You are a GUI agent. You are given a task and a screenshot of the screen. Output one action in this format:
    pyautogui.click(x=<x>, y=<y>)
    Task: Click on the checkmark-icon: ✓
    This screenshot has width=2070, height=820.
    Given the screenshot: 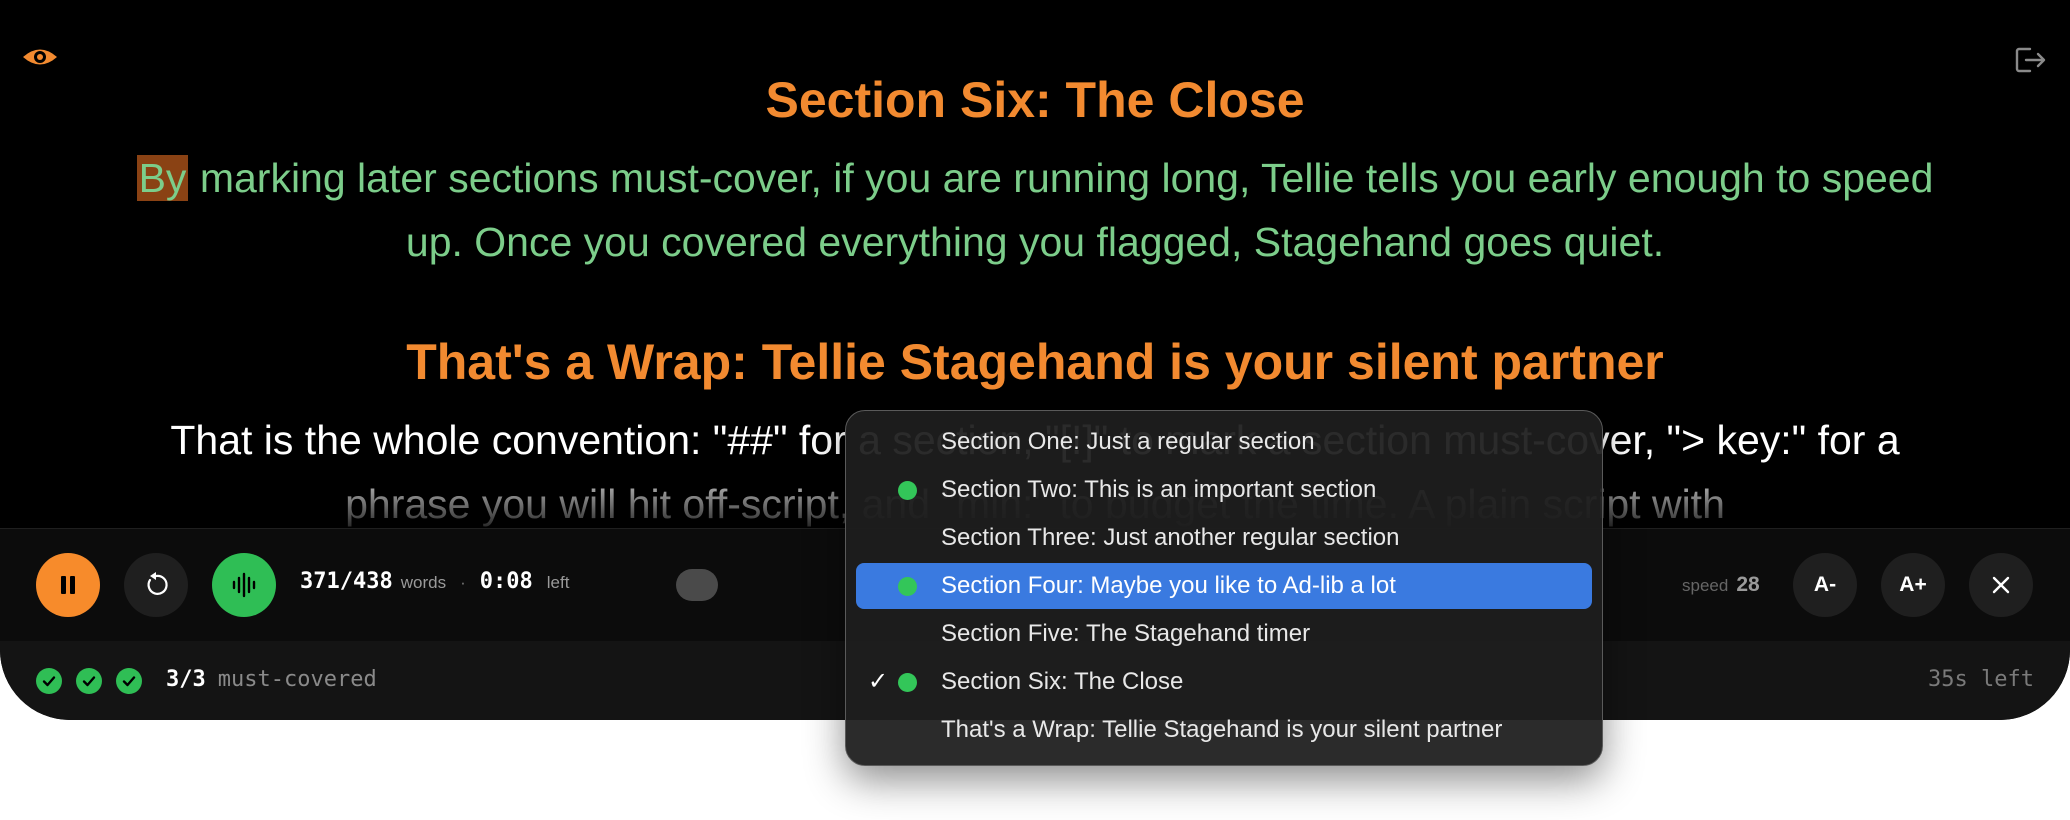 What is the action you would take?
    pyautogui.click(x=878, y=681)
    